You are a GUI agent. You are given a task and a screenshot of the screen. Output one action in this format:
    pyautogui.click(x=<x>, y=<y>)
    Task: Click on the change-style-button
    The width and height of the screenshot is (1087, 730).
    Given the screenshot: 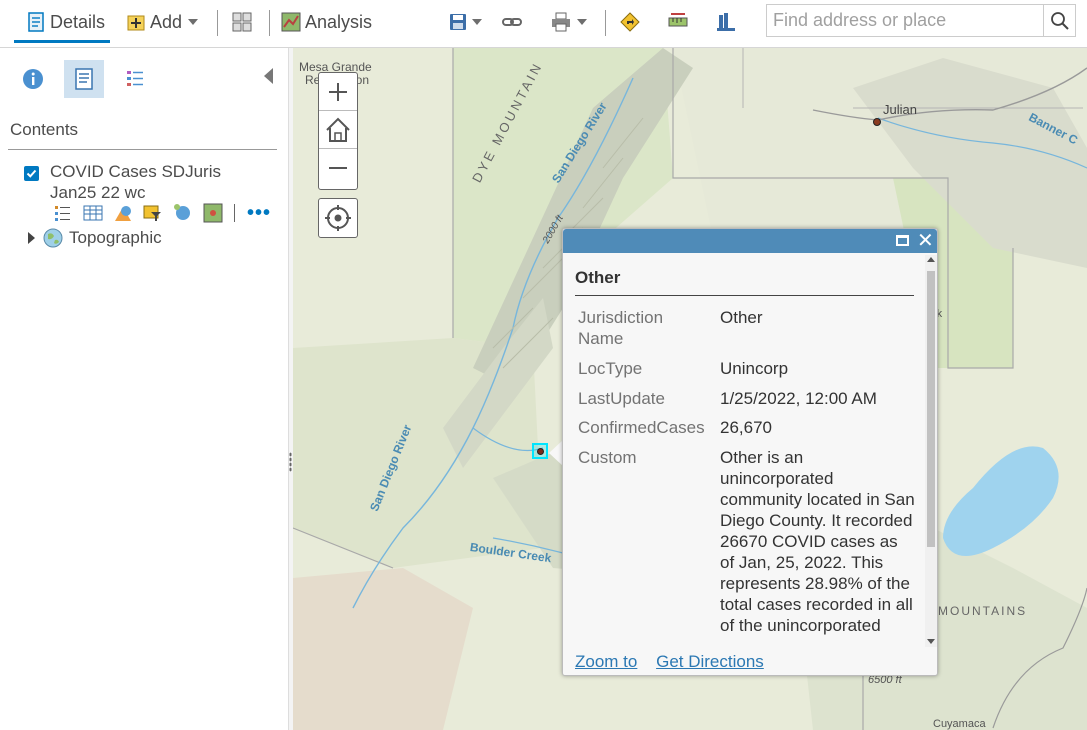 What is the action you would take?
    pyautogui.click(x=123, y=213)
    